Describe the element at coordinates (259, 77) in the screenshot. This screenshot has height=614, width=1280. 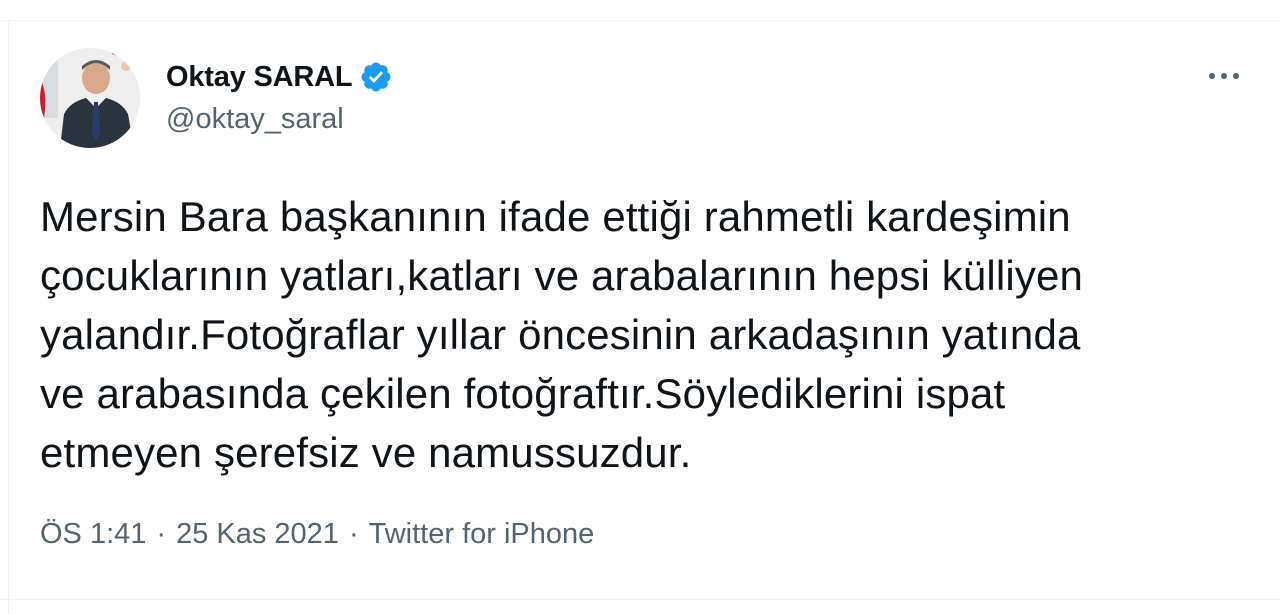
I see `author-display-name: Oktay SARAL` at that location.